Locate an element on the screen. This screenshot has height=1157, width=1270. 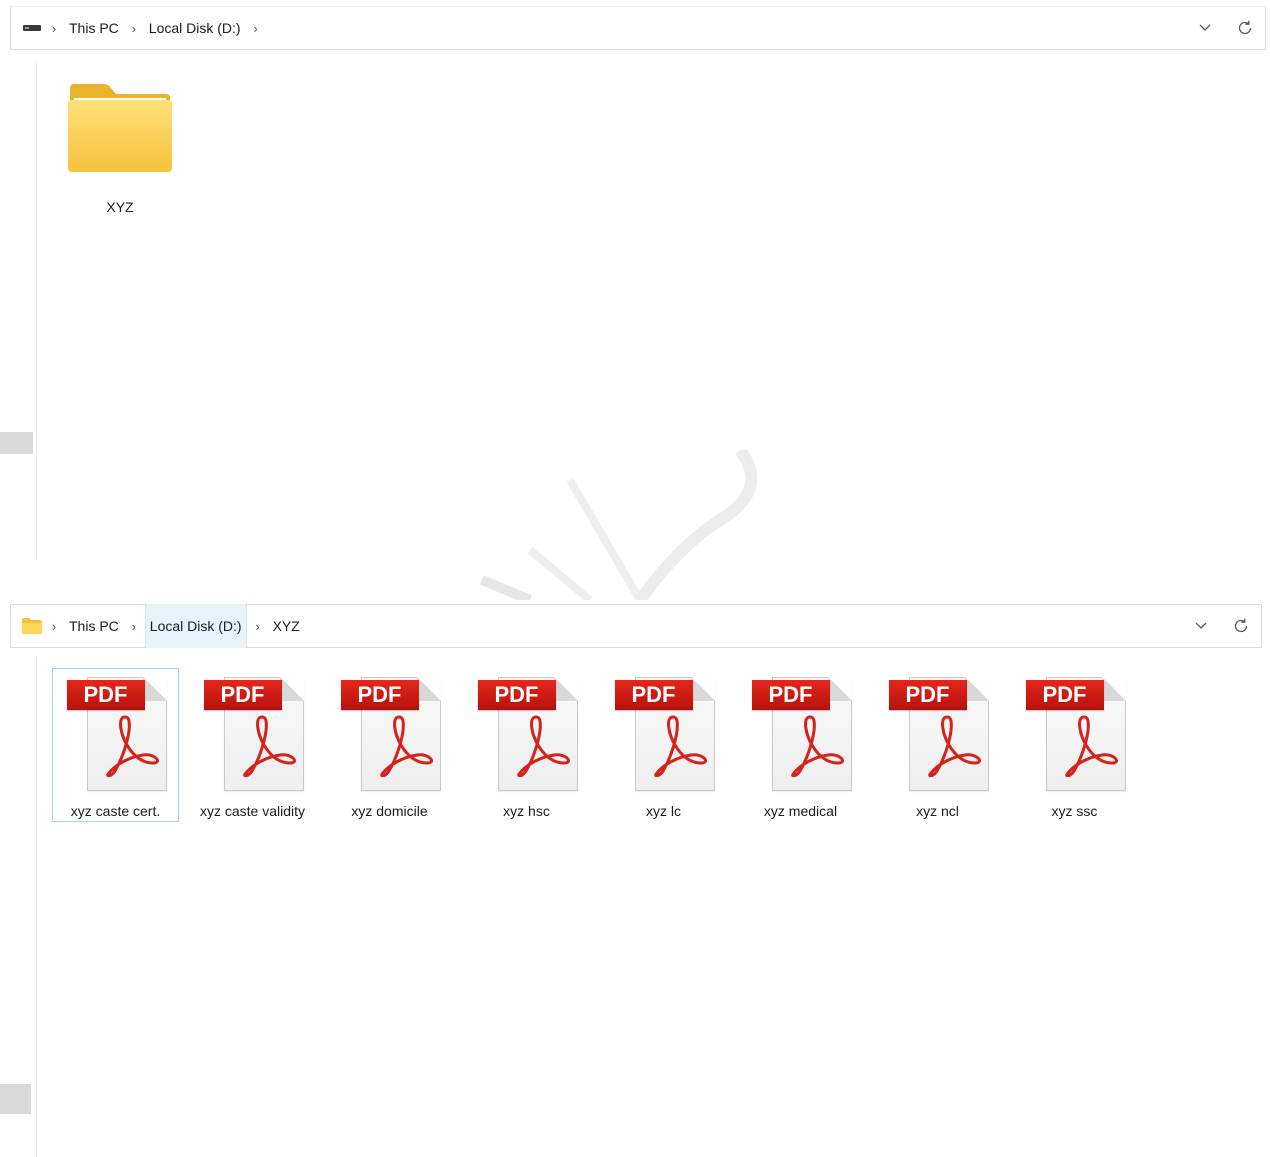
file-label: xyz ncl is located at coordinates (937, 811).